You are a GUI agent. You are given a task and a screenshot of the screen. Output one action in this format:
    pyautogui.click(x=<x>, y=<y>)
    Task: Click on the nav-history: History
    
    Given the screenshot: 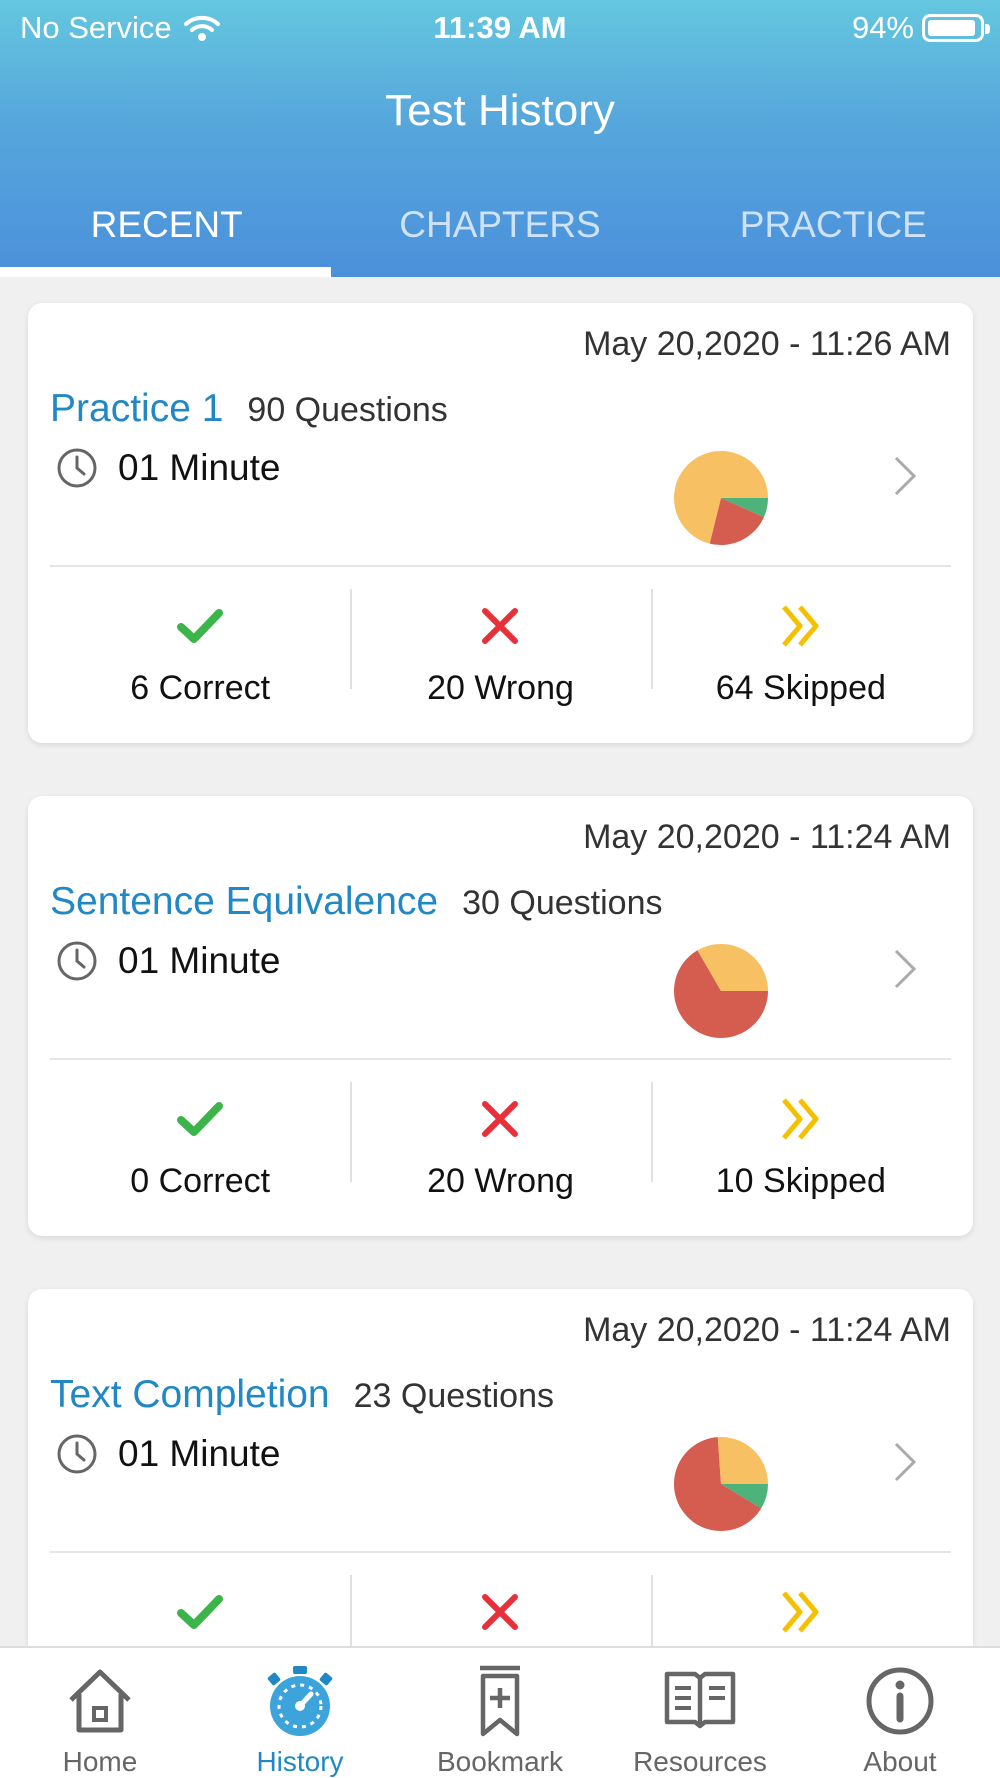 What is the action you would take?
    pyautogui.click(x=300, y=1713)
    